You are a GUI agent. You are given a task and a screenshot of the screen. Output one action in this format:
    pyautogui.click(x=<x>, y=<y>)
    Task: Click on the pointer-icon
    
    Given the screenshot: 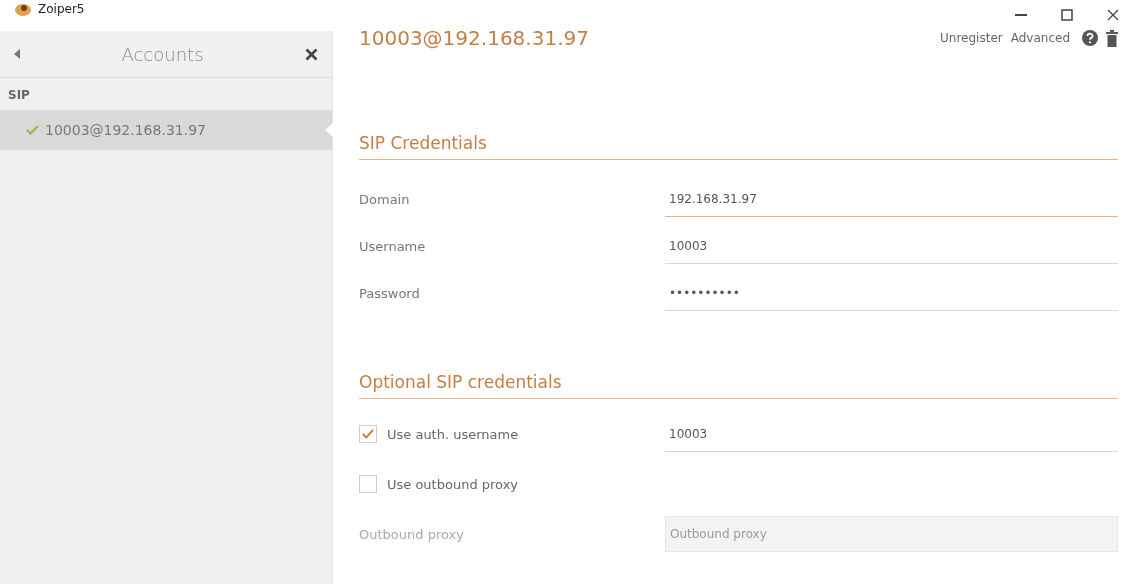 What is the action you would take?
    pyautogui.click(x=328, y=130)
    